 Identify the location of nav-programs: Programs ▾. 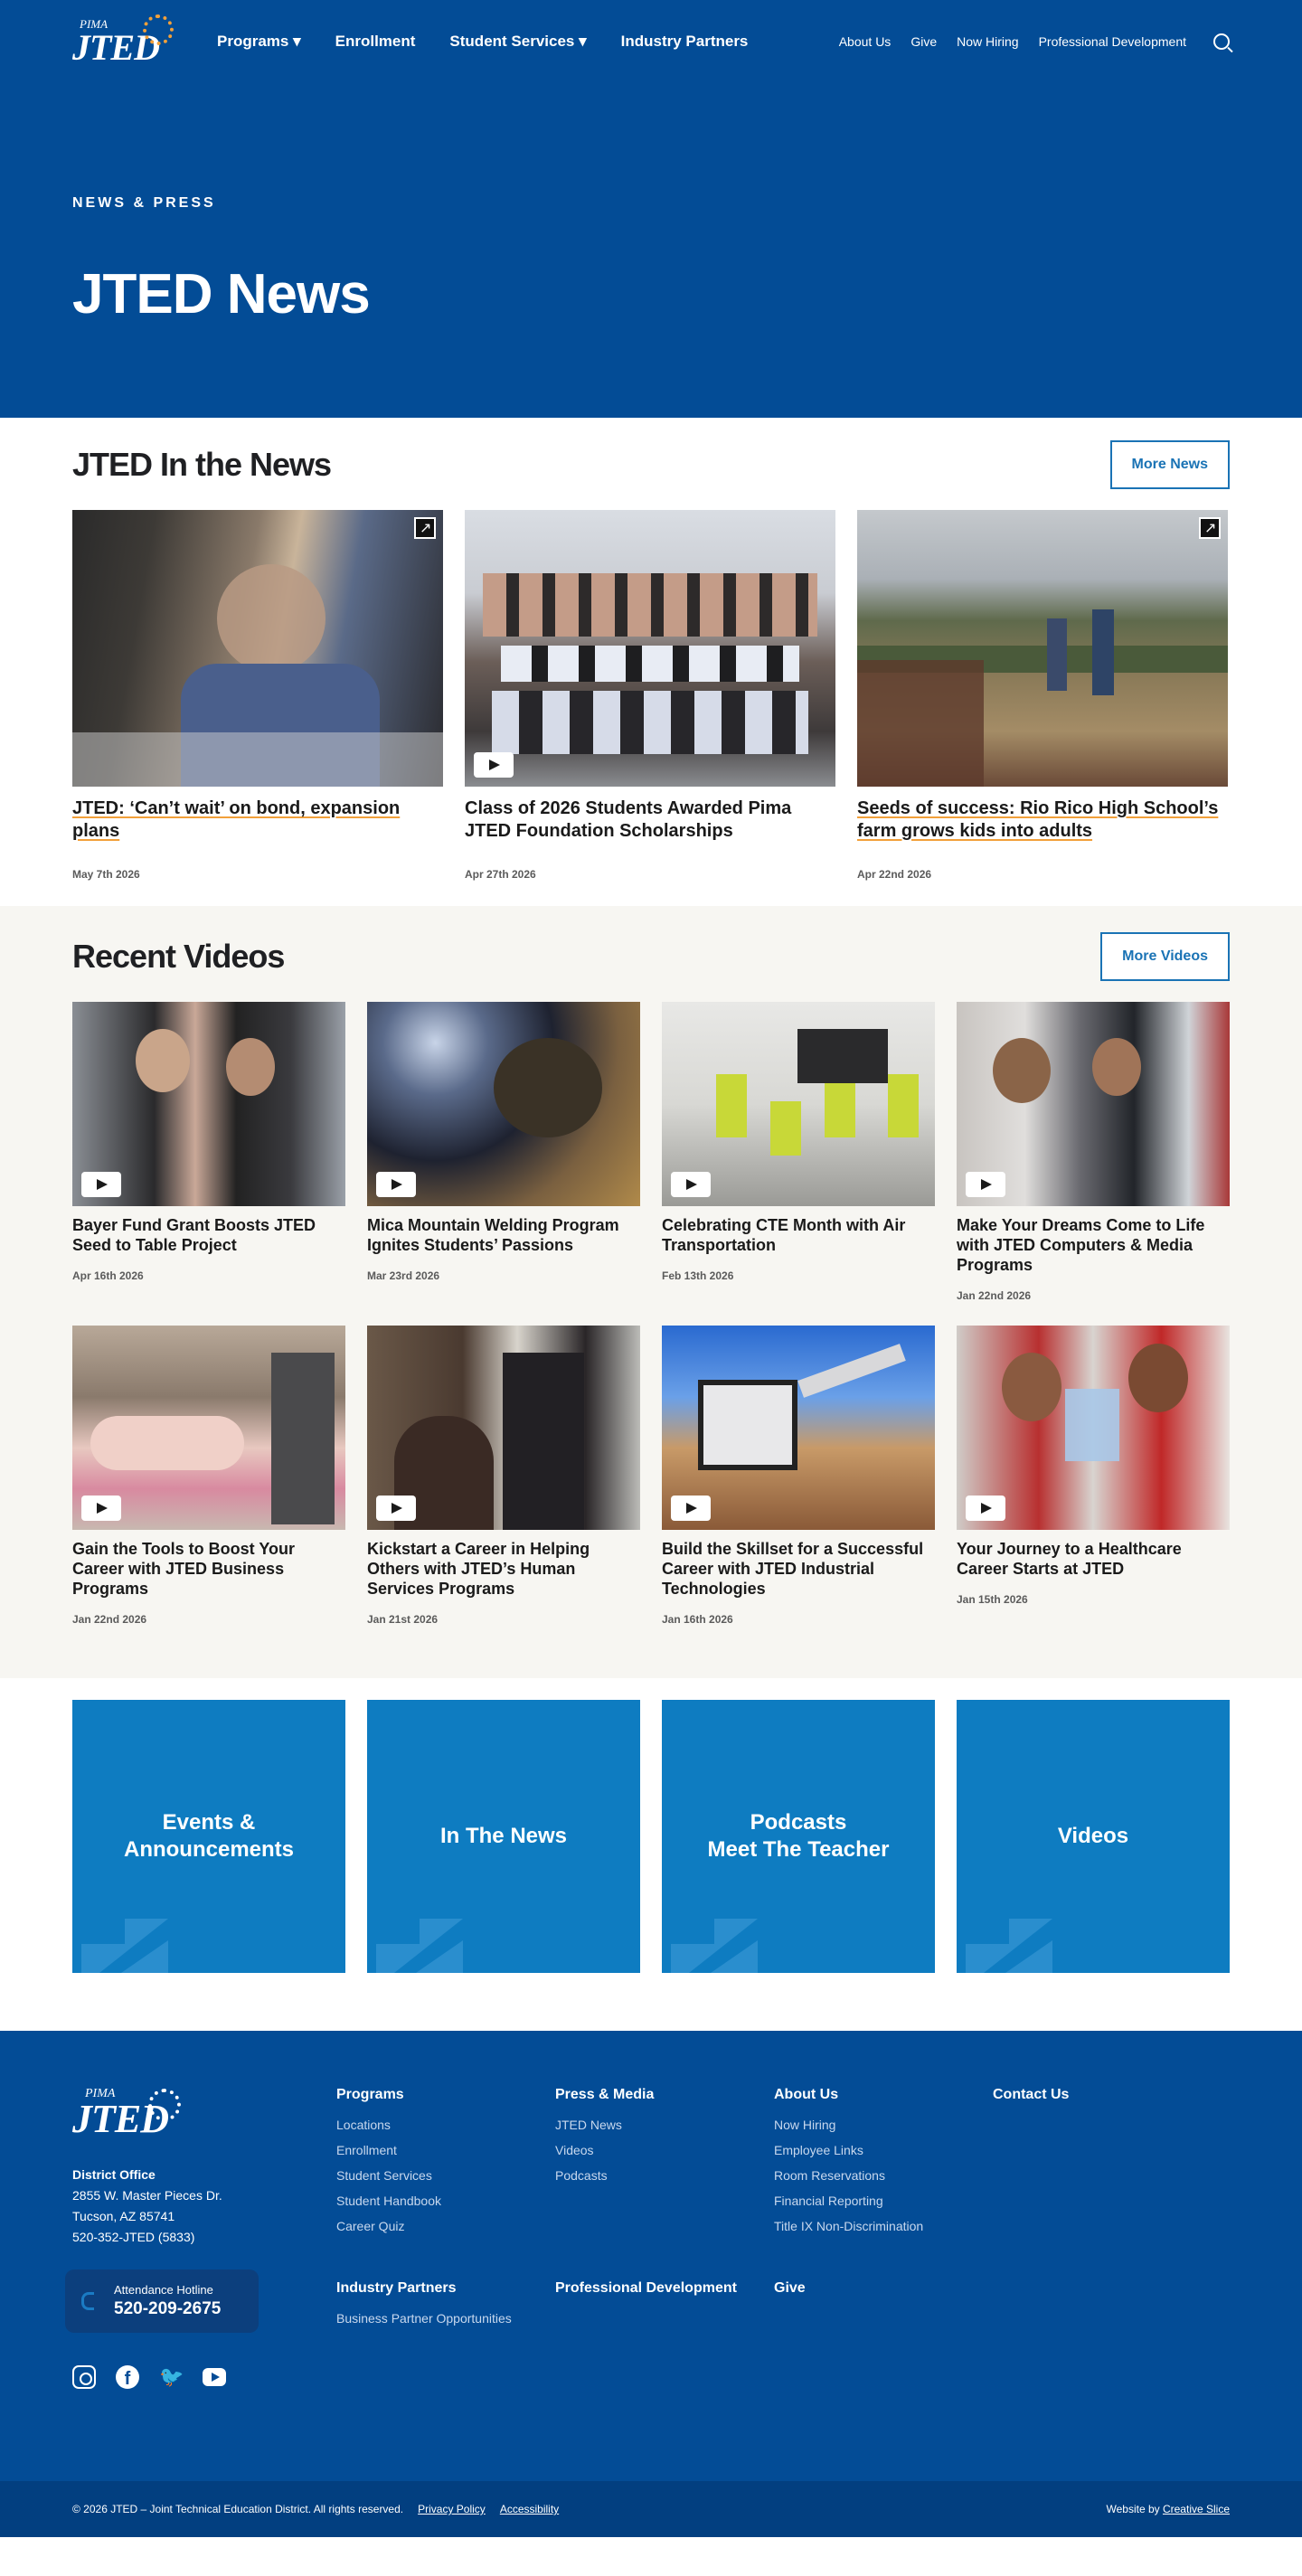
(259, 42).